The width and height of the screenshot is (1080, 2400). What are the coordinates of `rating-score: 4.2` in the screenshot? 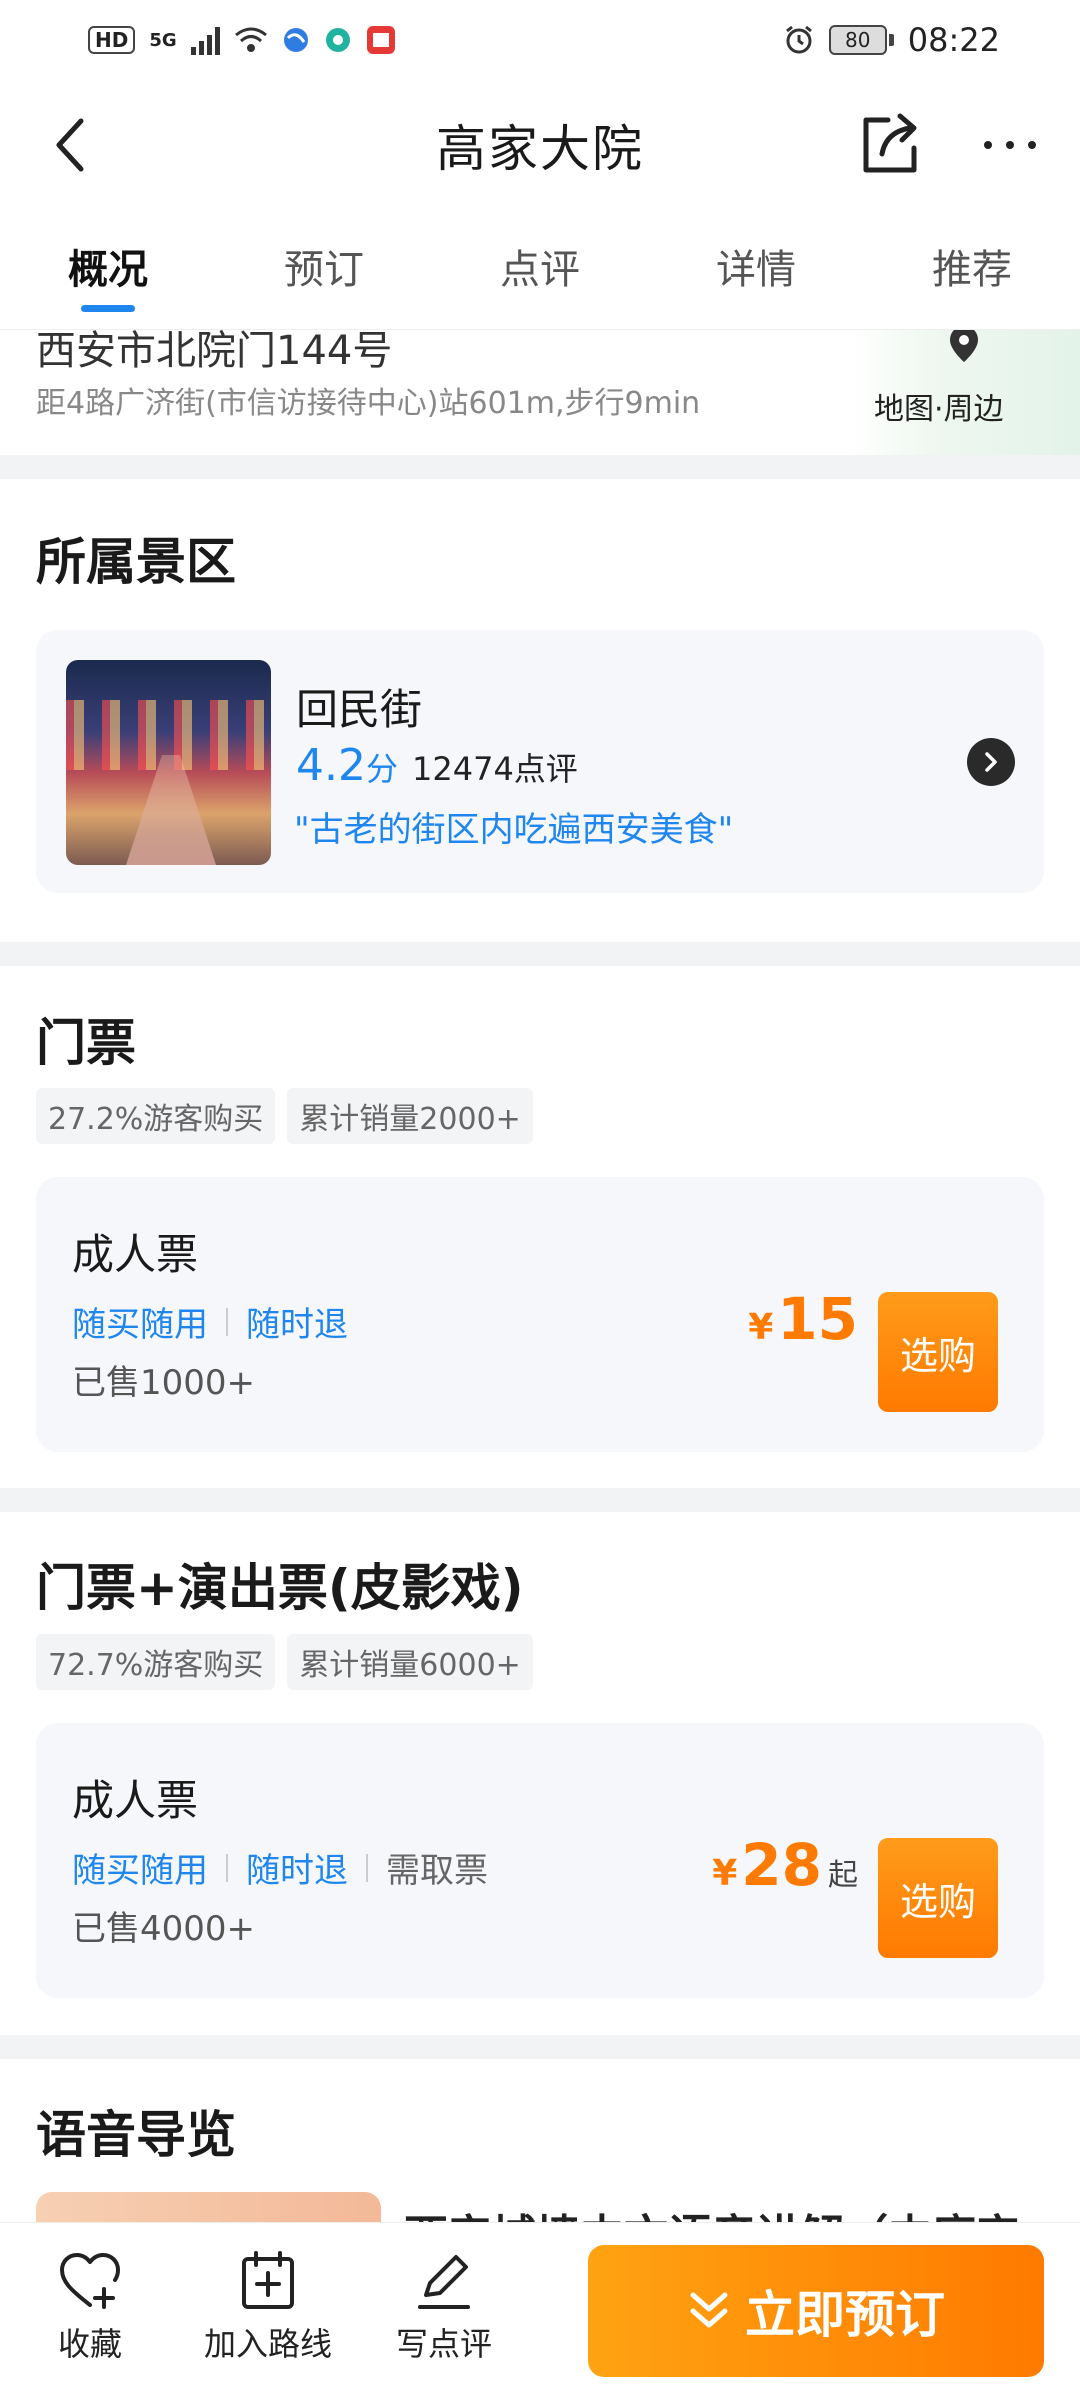 It's located at (331, 765).